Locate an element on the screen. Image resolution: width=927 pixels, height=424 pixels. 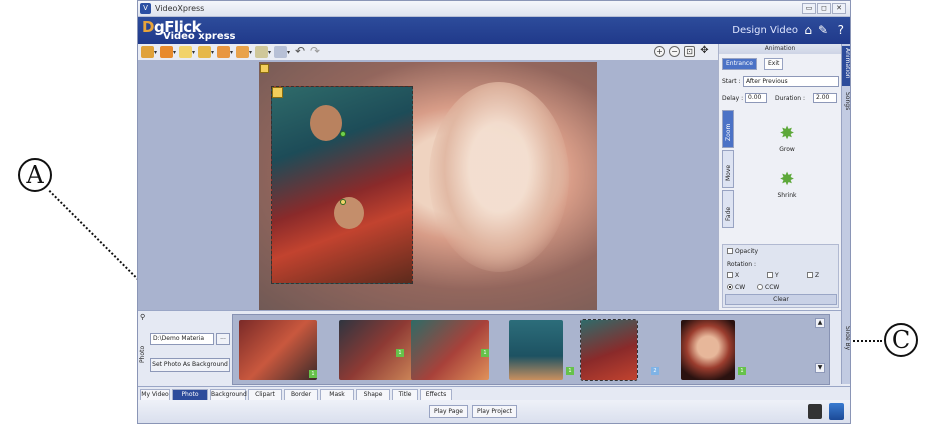
direction-ccw-radio: CCW is located at coordinates (768, 287).